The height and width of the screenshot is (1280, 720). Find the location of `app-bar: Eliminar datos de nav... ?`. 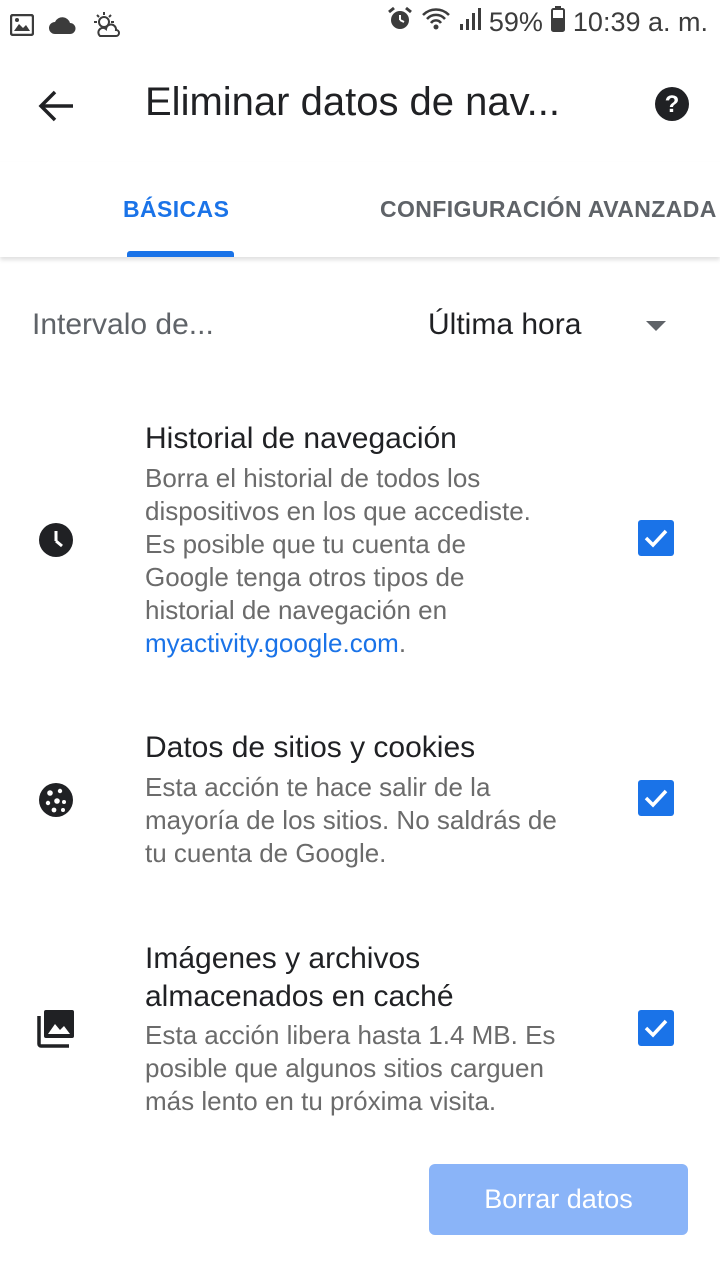

app-bar: Eliminar datos de nav... ? is located at coordinates (360, 107).